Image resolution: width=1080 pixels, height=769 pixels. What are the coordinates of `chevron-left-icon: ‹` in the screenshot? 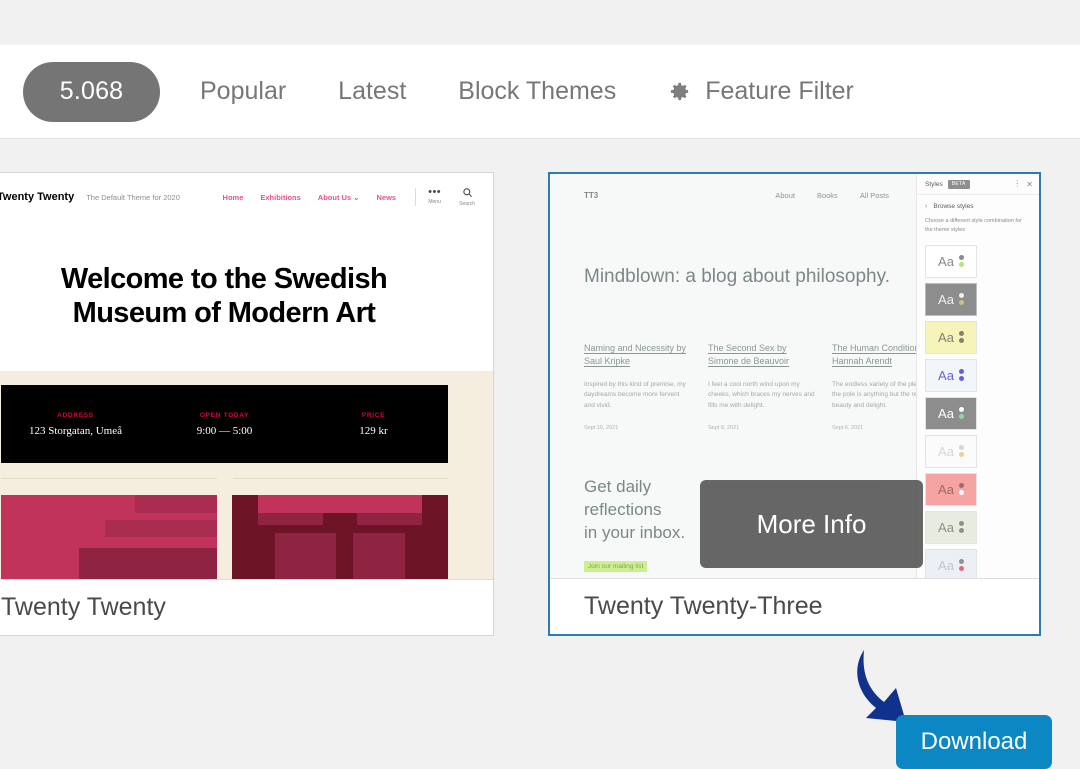 It's located at (926, 206).